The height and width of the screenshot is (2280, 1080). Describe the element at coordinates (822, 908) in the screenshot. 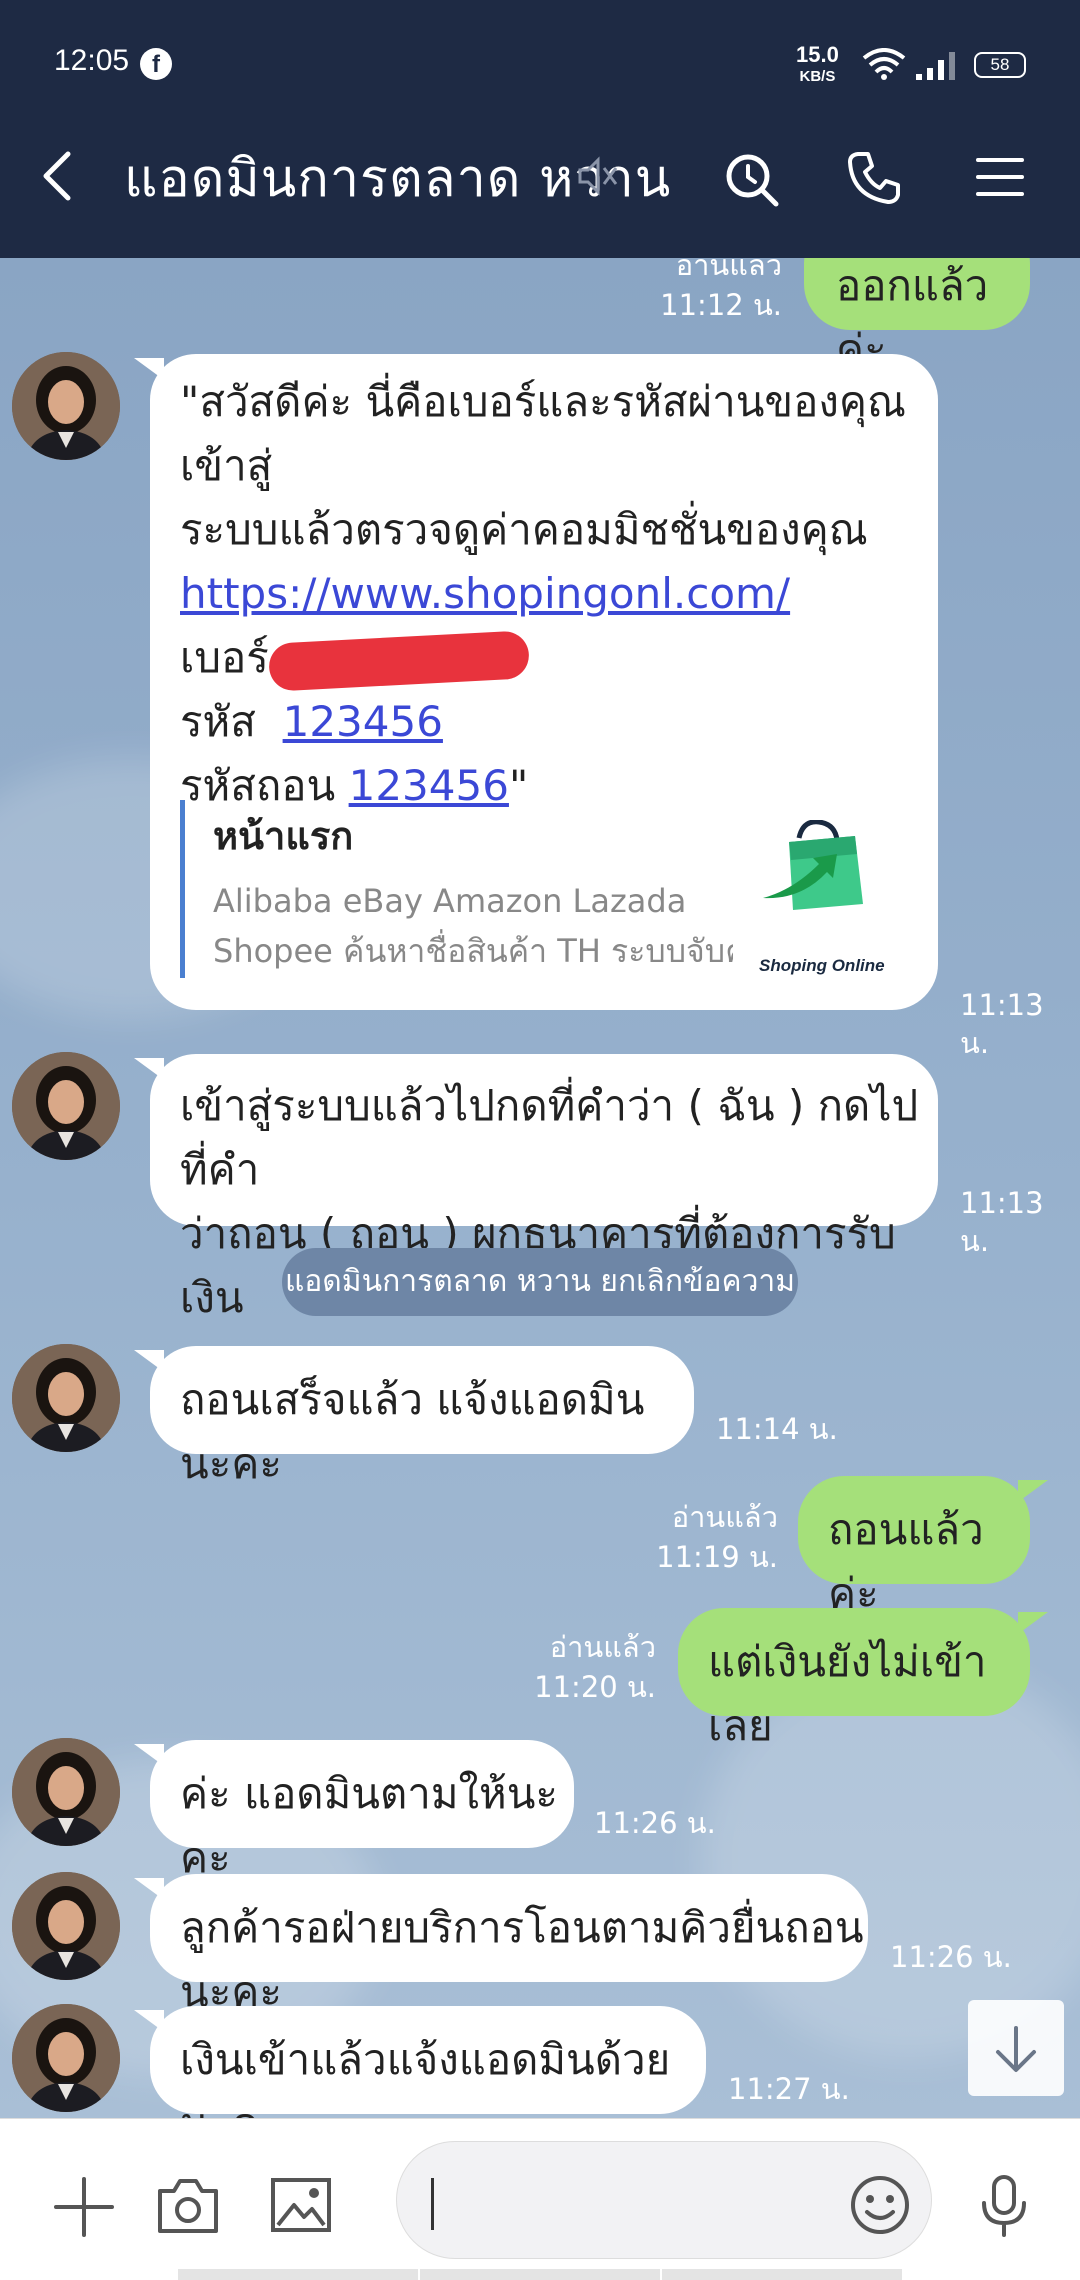

I see `shopping-bag-logo: Shoping Online` at that location.